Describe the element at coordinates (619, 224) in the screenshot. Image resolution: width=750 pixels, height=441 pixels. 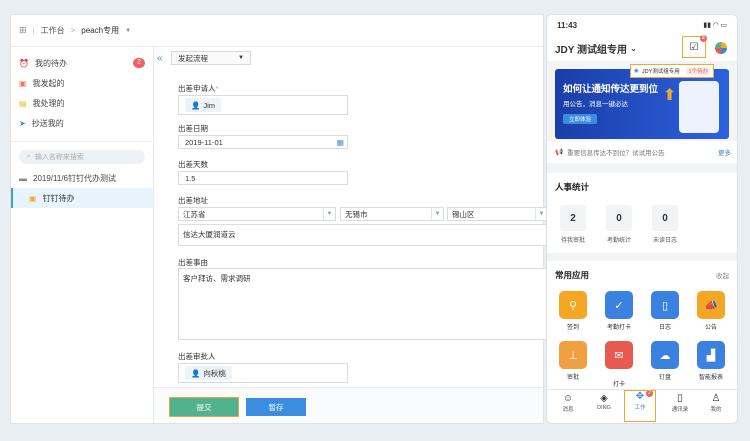
I see `stat-attendance: 0 考勤统计` at that location.